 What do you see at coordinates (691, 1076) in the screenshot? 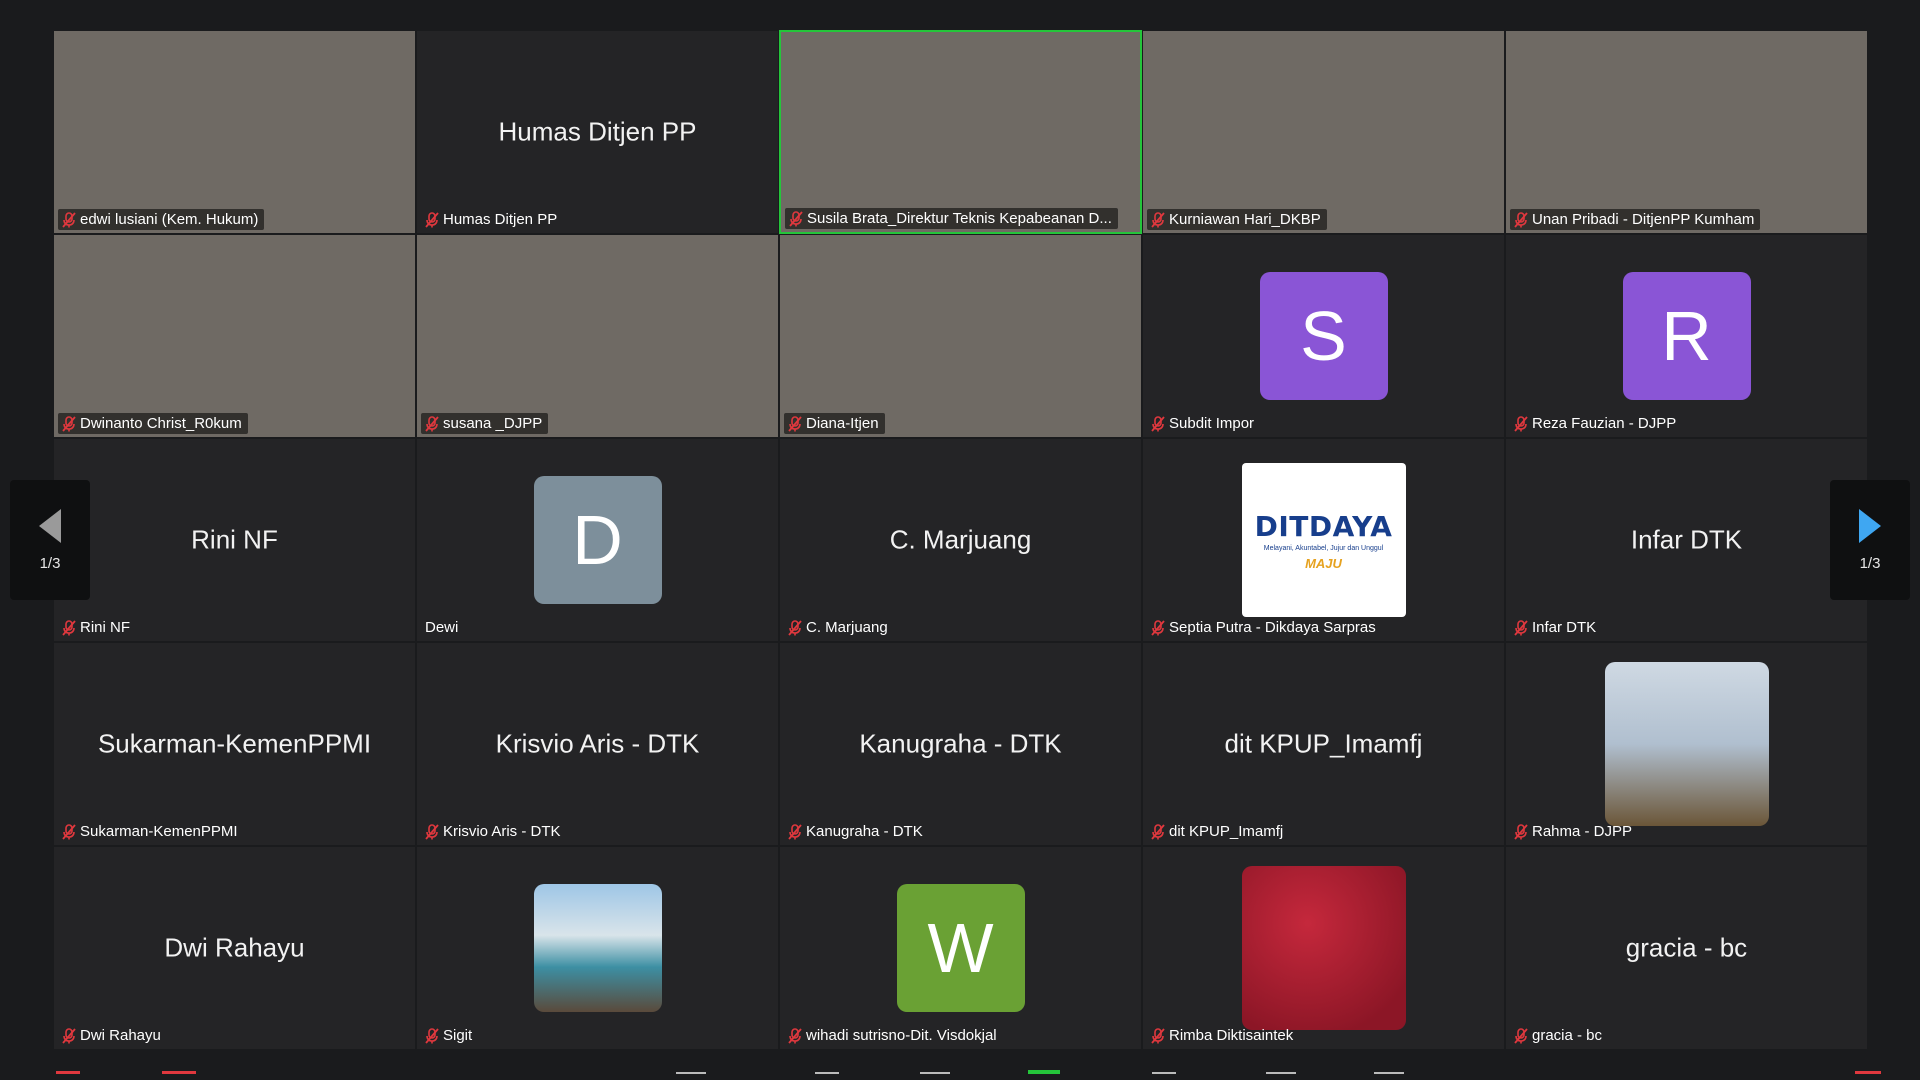
I see `participants-icon` at bounding box center [691, 1076].